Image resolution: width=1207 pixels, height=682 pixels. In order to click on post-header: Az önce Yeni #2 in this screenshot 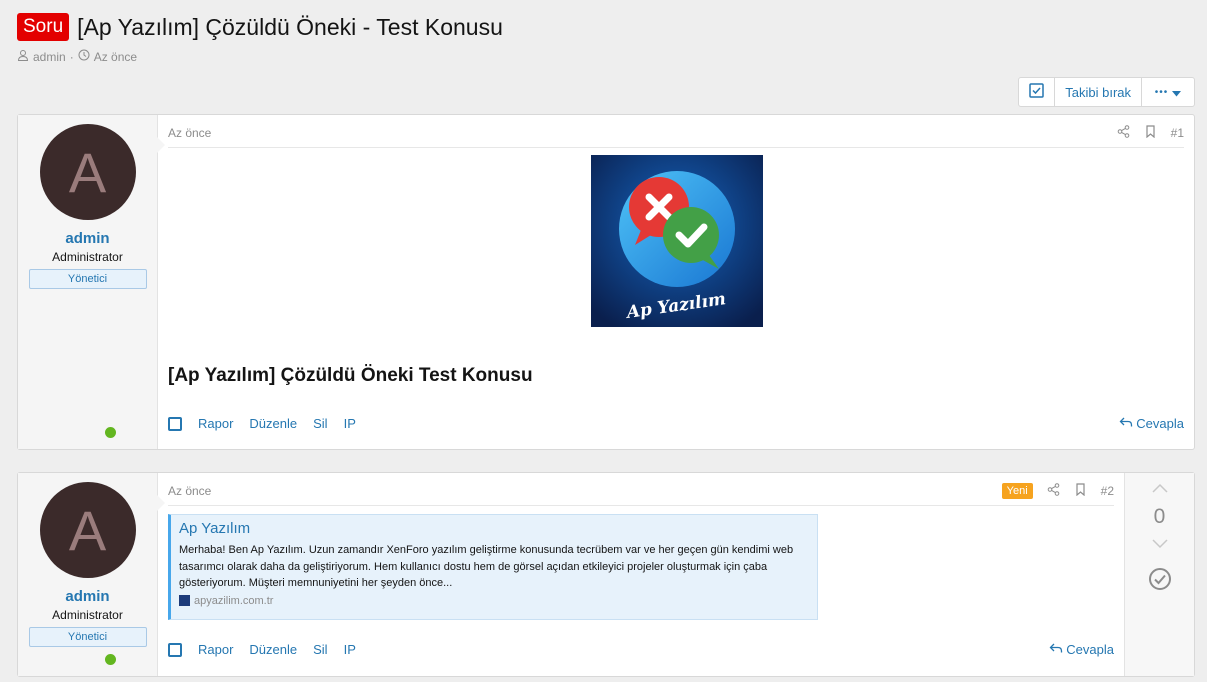, I will do `click(641, 491)`.